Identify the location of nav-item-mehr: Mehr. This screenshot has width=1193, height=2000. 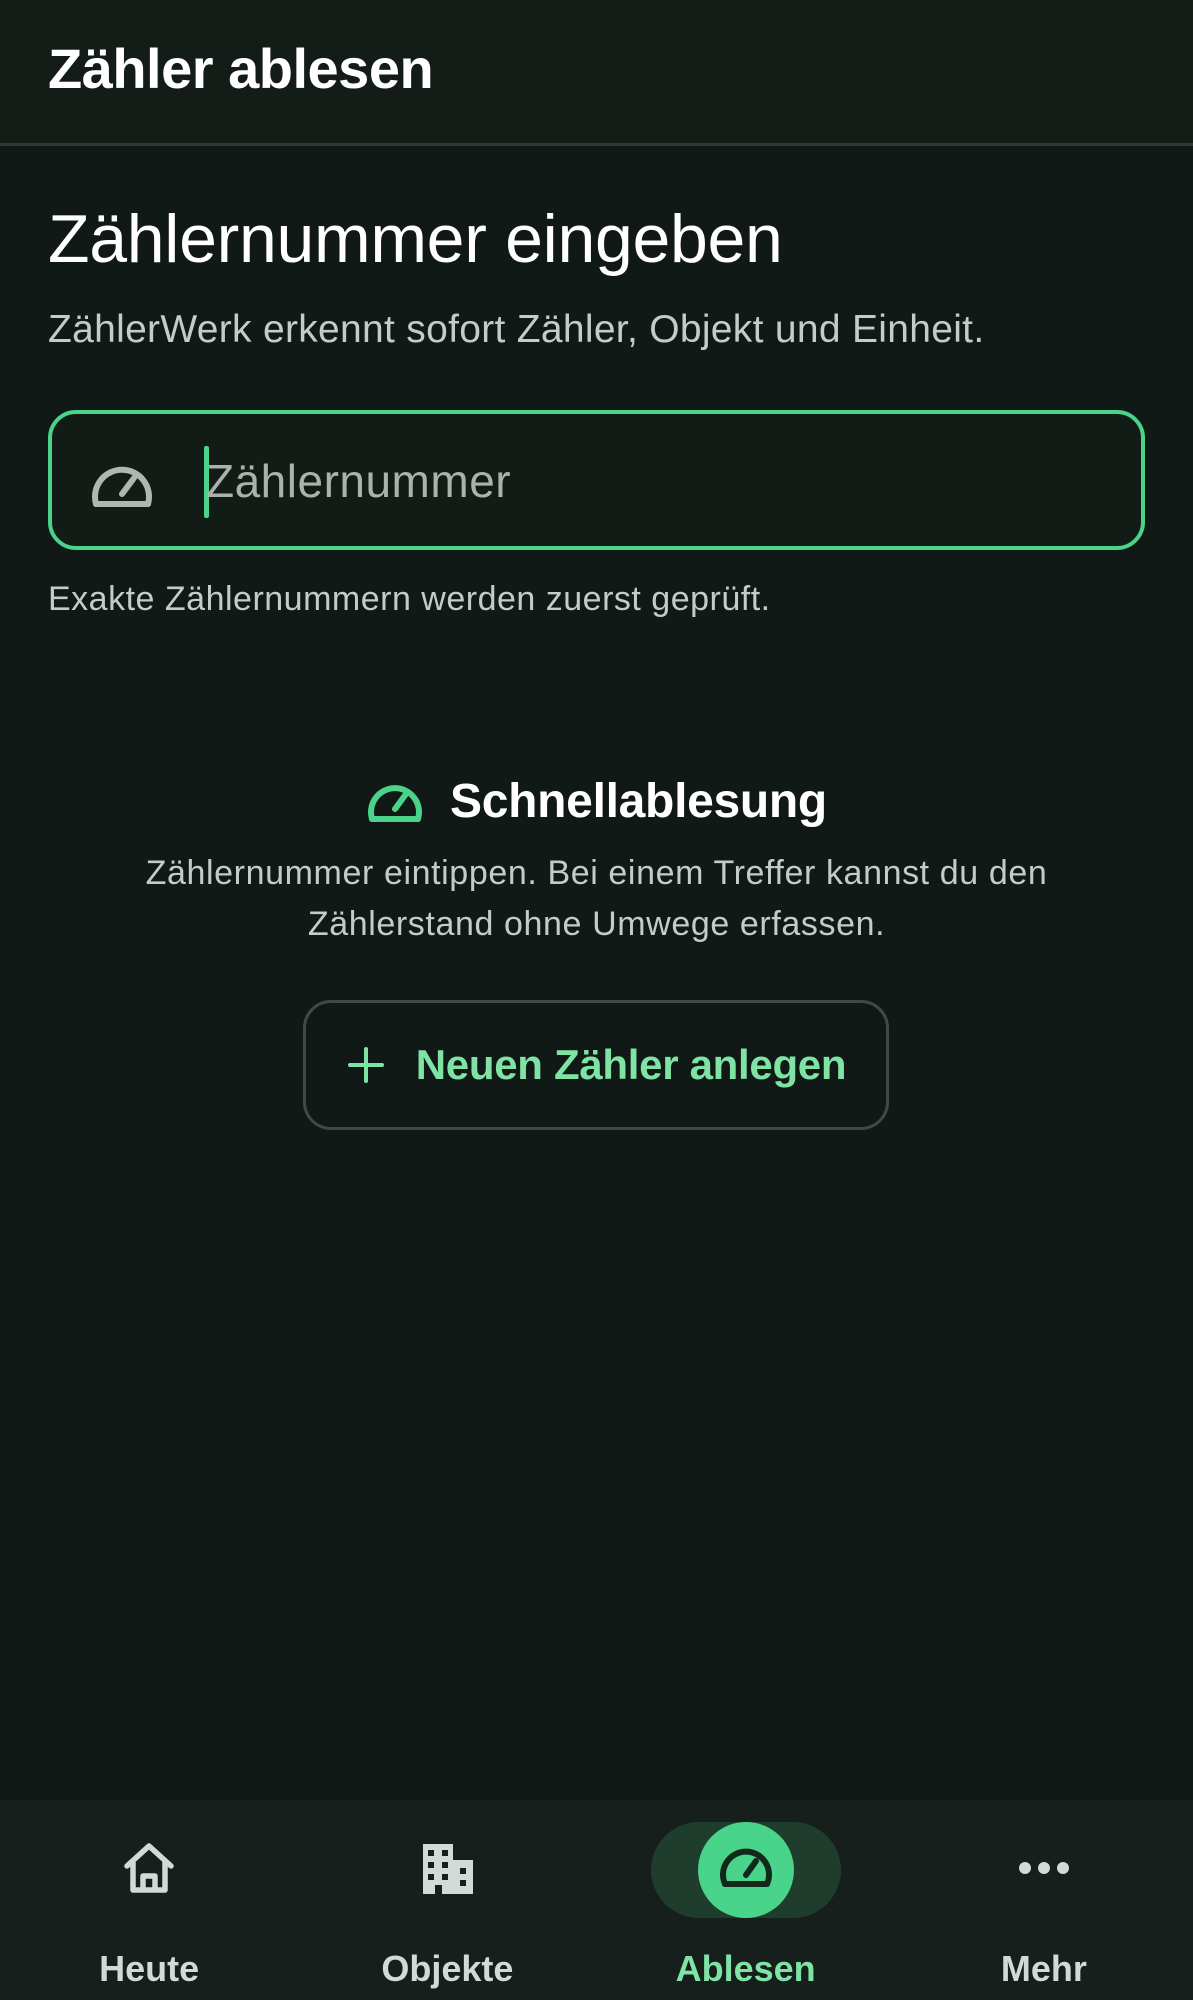
(1044, 1900).